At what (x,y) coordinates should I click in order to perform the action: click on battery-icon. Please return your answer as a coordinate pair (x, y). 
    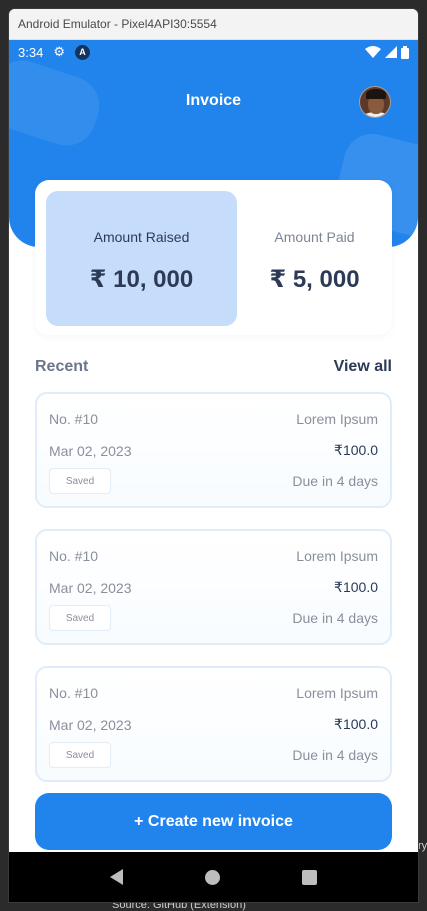
    Looking at the image, I should click on (405, 52).